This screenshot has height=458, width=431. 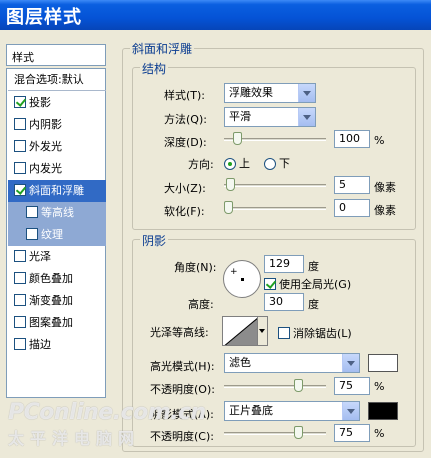 What do you see at coordinates (284, 264) in the screenshot?
I see `angle-input: 129` at bounding box center [284, 264].